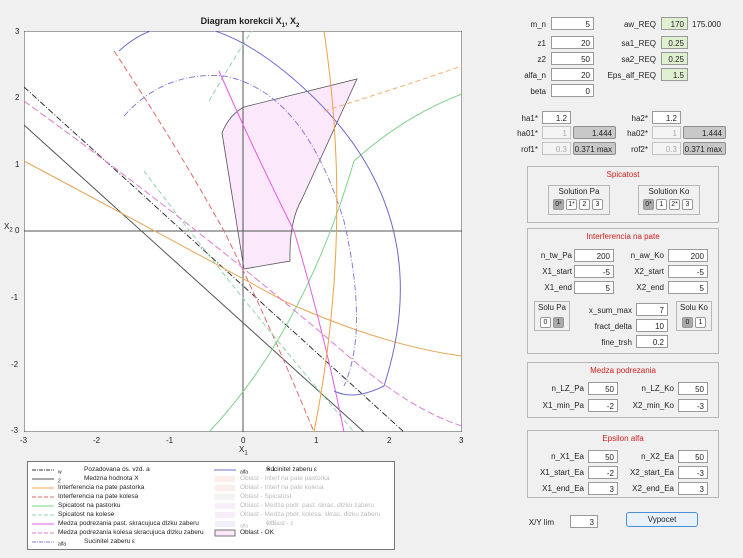 The image size is (743, 558). What do you see at coordinates (97, 440) in the screenshot?
I see `xtick-m2: -2` at bounding box center [97, 440].